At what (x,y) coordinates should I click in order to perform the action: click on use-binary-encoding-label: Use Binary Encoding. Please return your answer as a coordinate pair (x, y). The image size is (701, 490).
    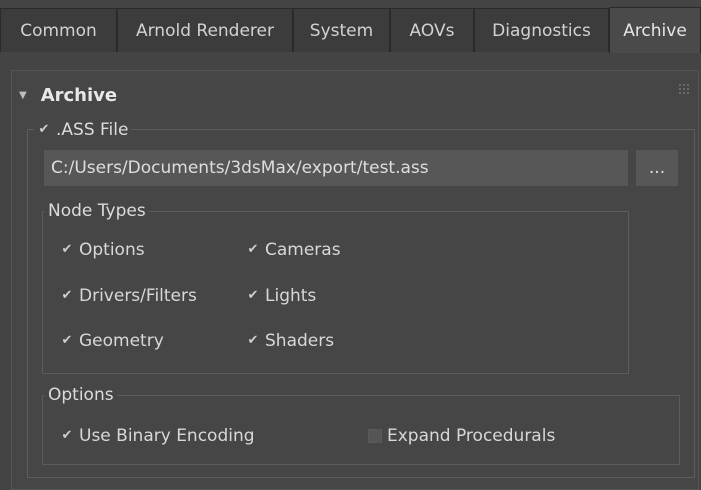
    Looking at the image, I should click on (167, 436).